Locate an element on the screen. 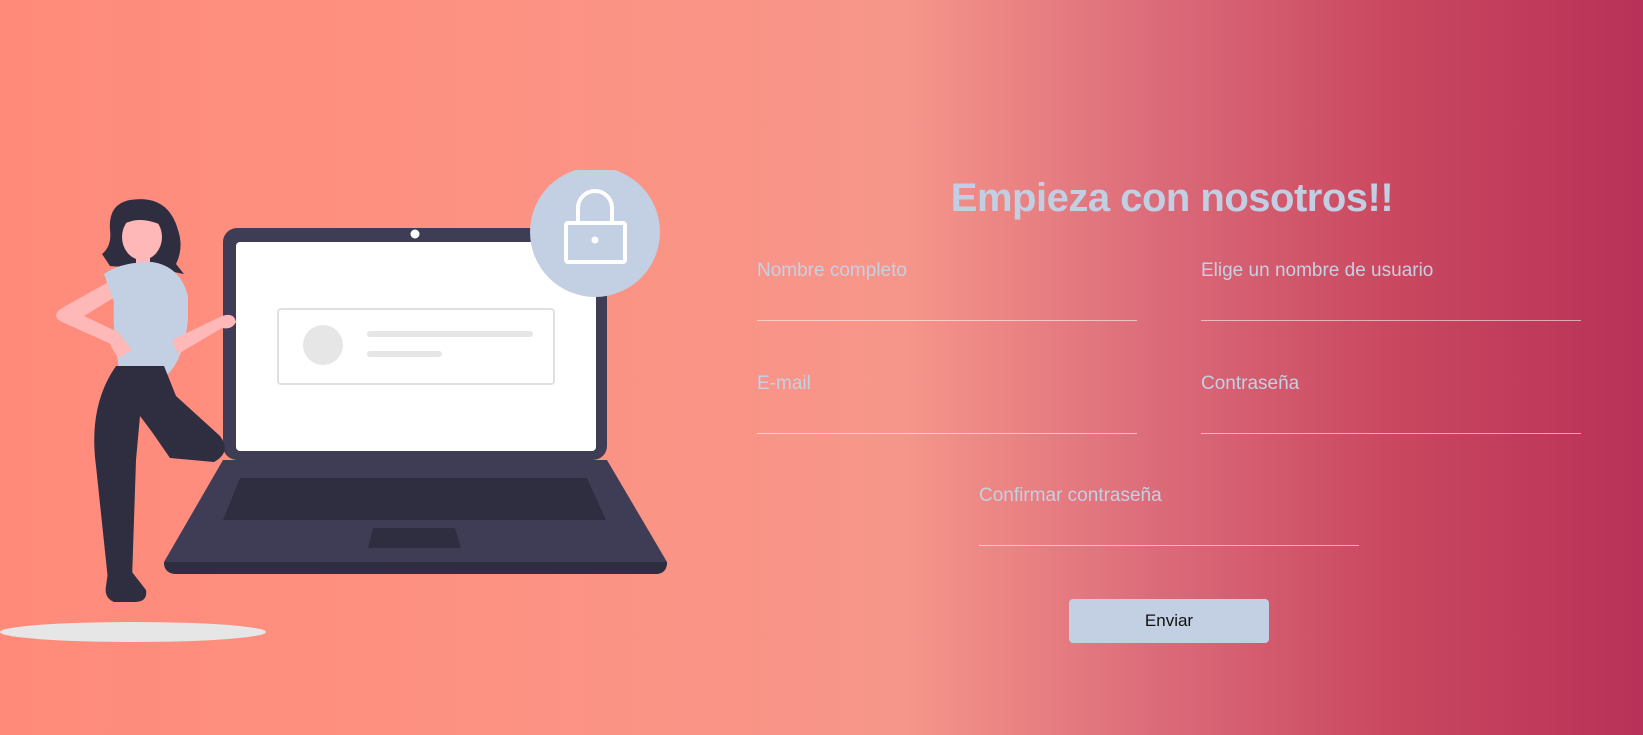 The width and height of the screenshot is (1643, 735). username-field: Elige un nombre de usuario is located at coordinates (1391, 290).